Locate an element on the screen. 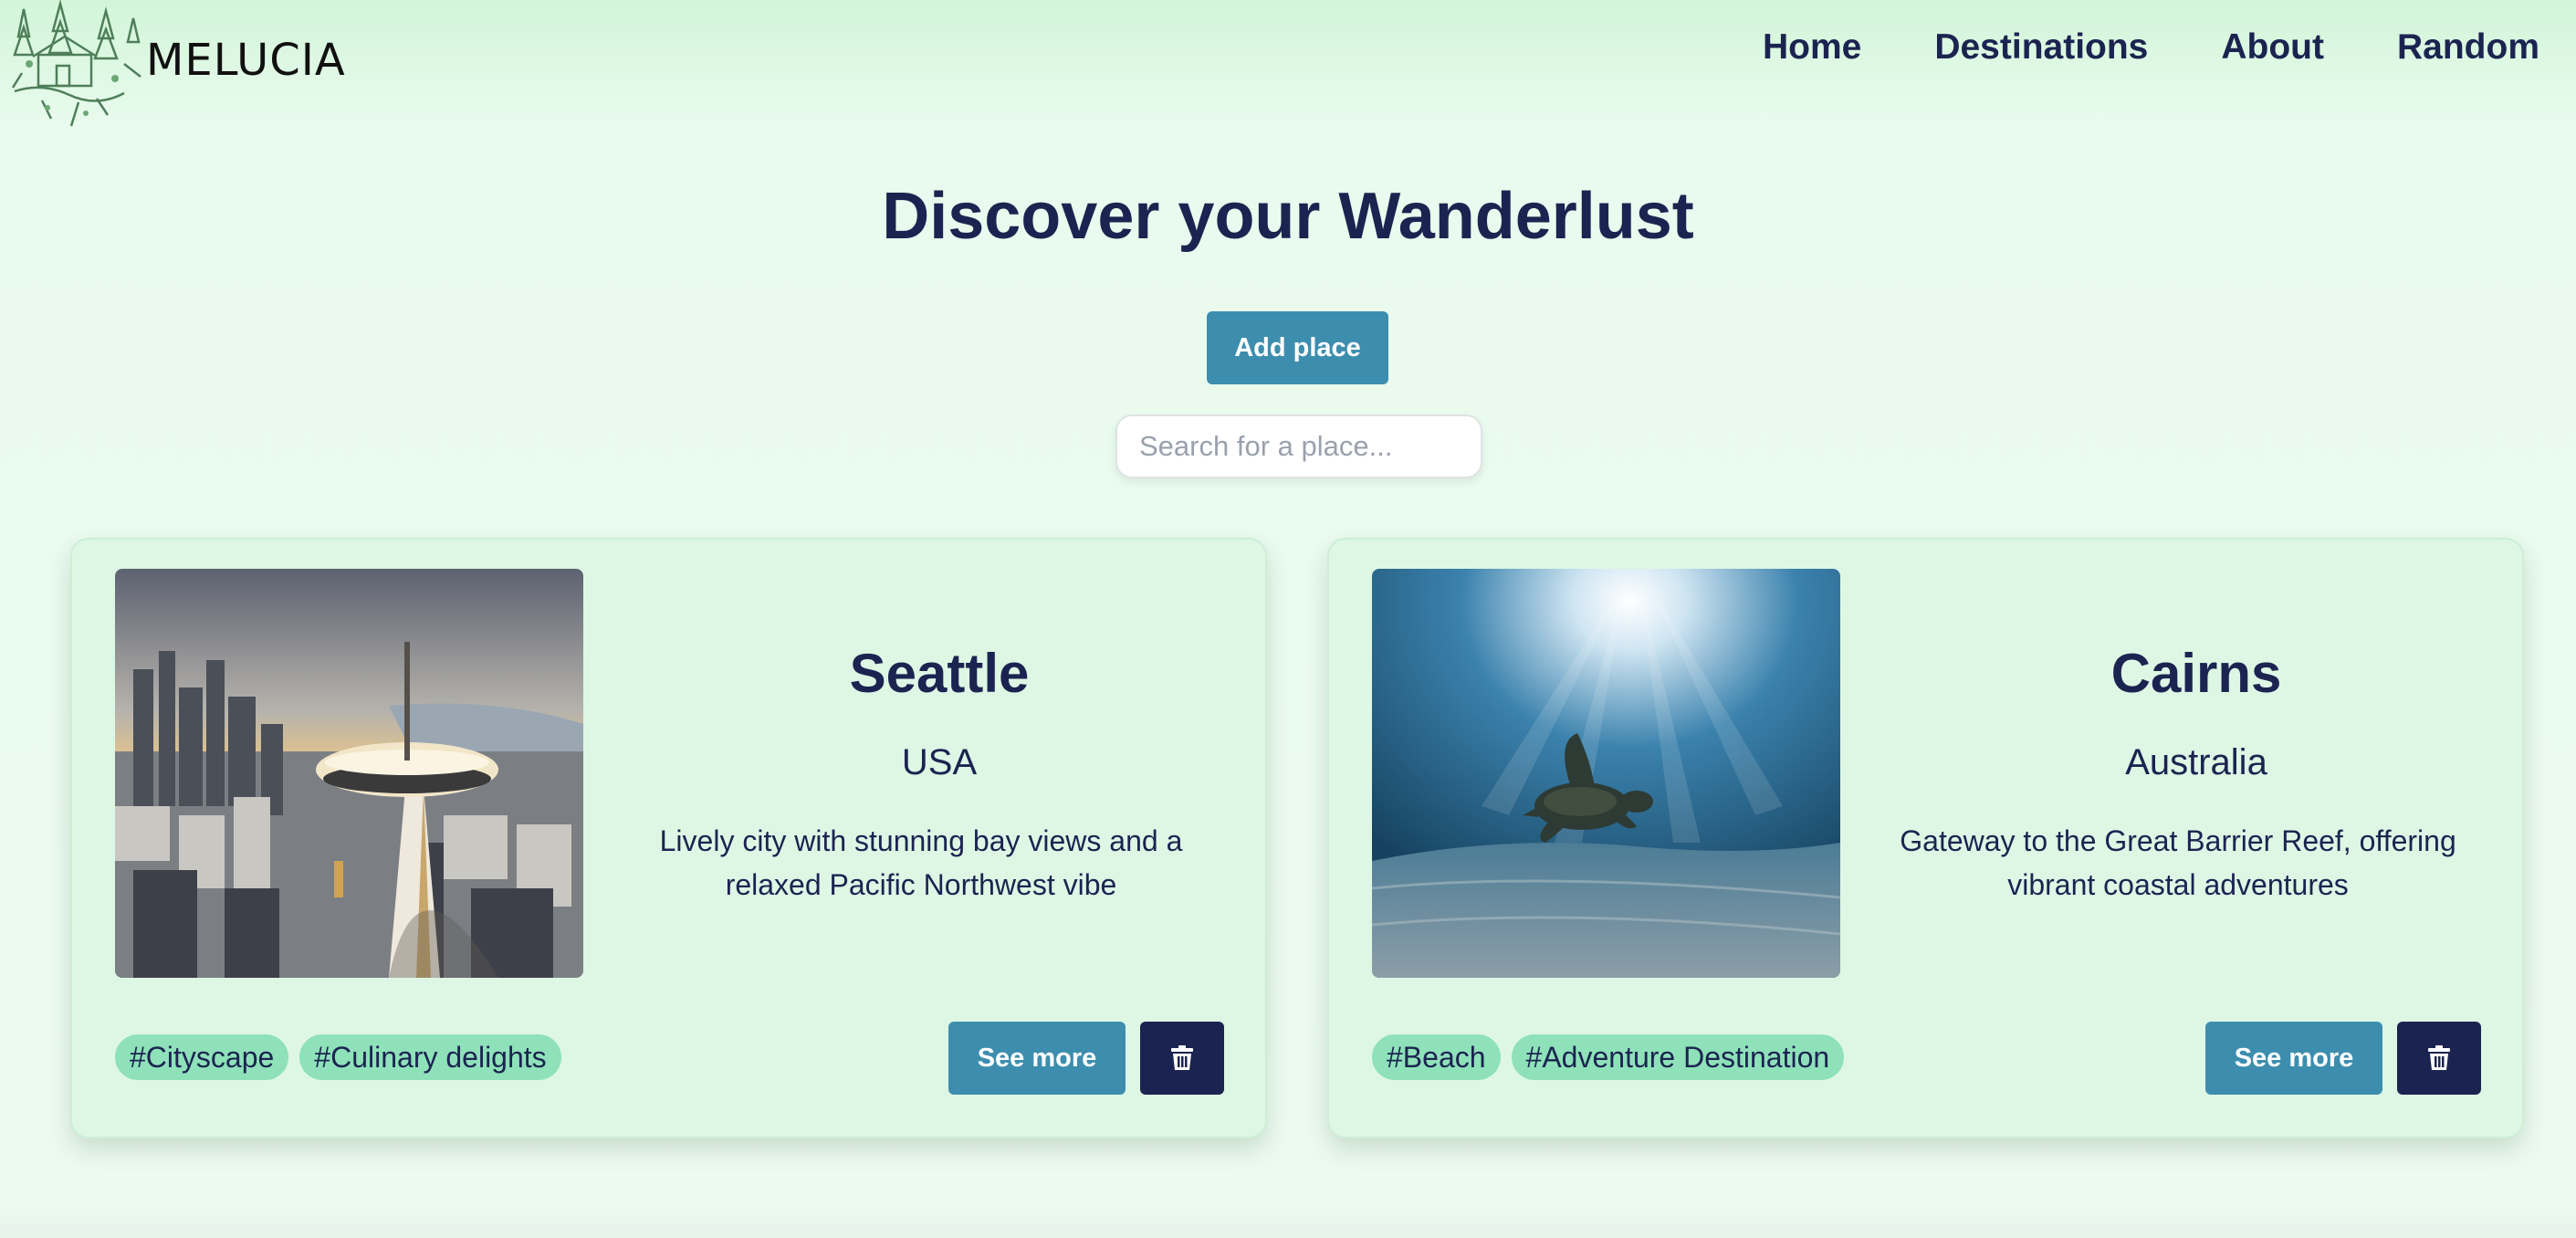 Image resolution: width=2576 pixels, height=1238 pixels. tag: #Beach is located at coordinates (1436, 1057).